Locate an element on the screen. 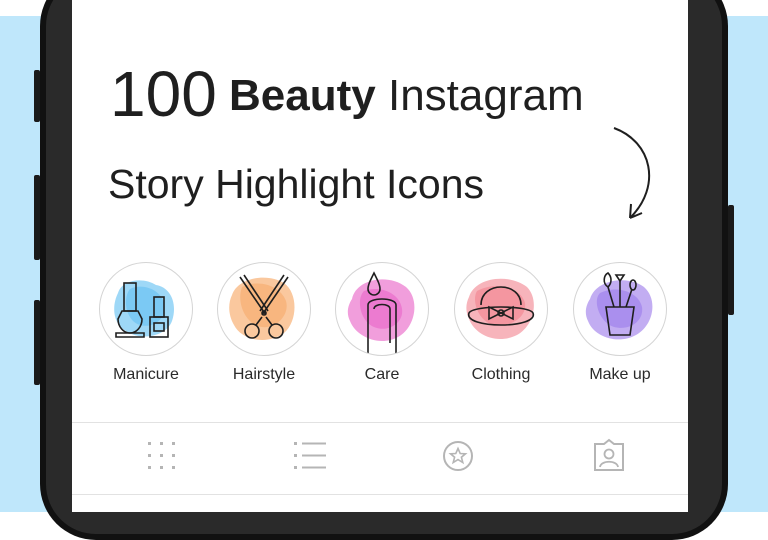  brushes-icon is located at coordinates (619, 306).